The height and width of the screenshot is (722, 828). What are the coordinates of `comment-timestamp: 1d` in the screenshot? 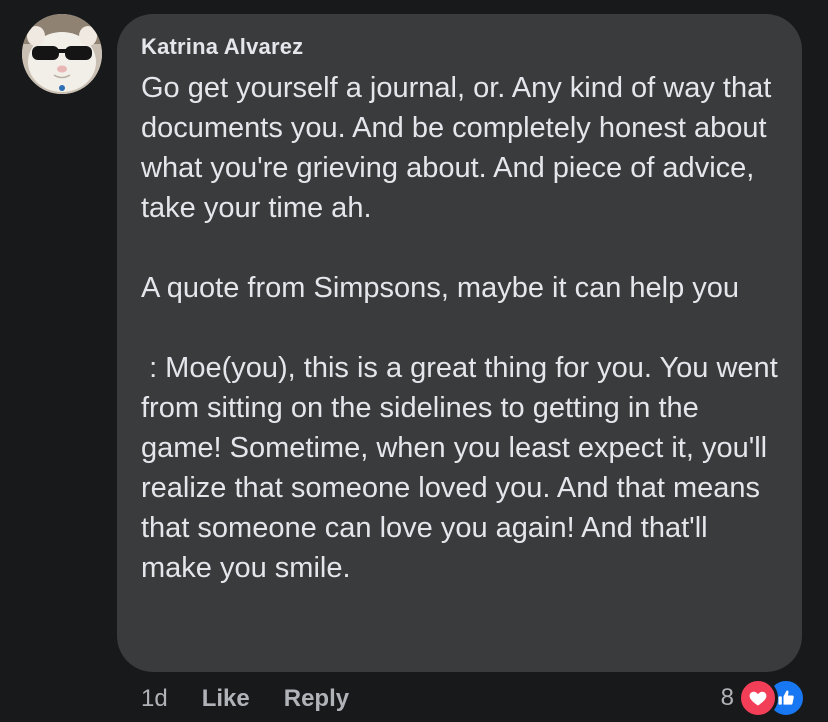 It's located at (154, 699).